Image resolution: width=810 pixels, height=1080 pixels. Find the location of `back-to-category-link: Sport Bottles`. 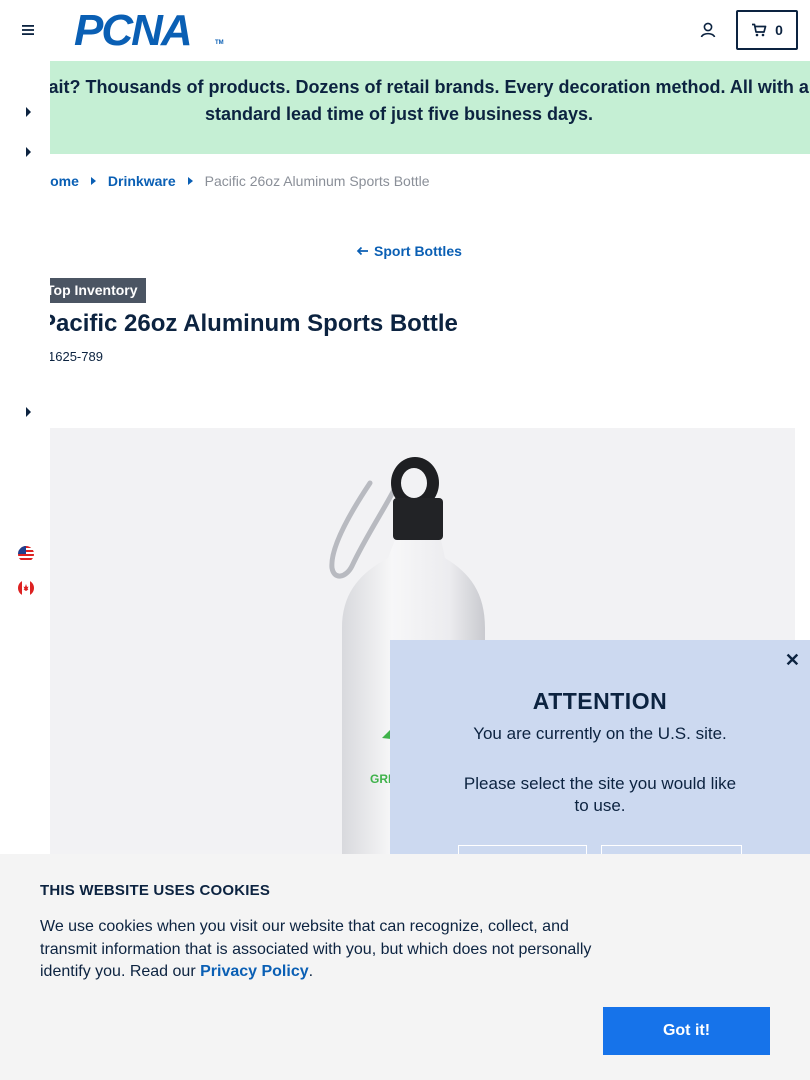

back-to-category-link: Sport Bottles is located at coordinates (409, 251).